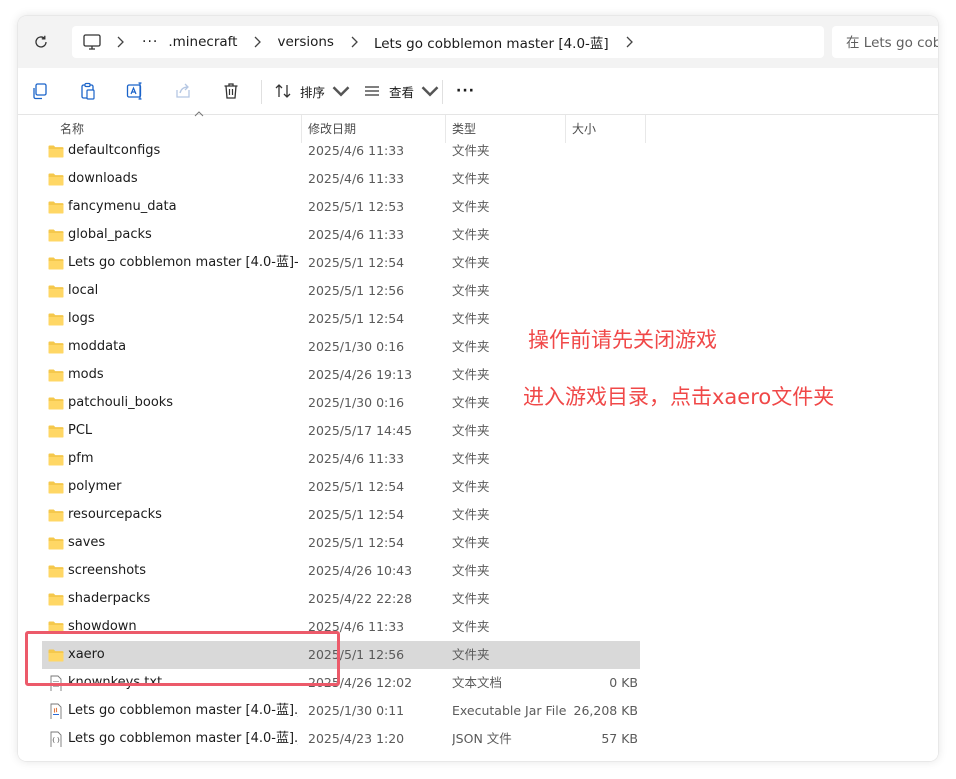  Describe the element at coordinates (491, 42) in the screenshot. I see `breadcrumb-current-folder: Lets go cobblemon master [4.0-蓝]` at that location.